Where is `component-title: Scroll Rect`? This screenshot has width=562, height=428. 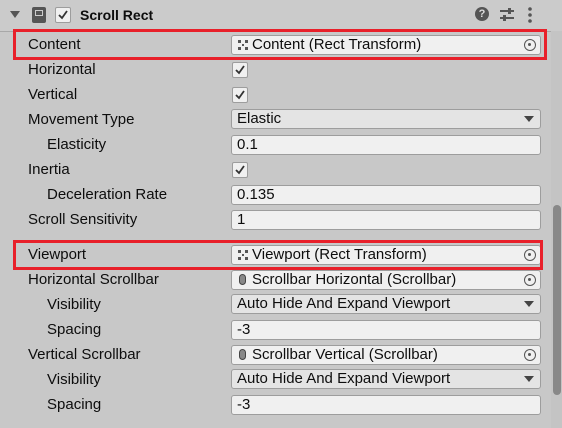 component-title: Scroll Rect is located at coordinates (117, 15).